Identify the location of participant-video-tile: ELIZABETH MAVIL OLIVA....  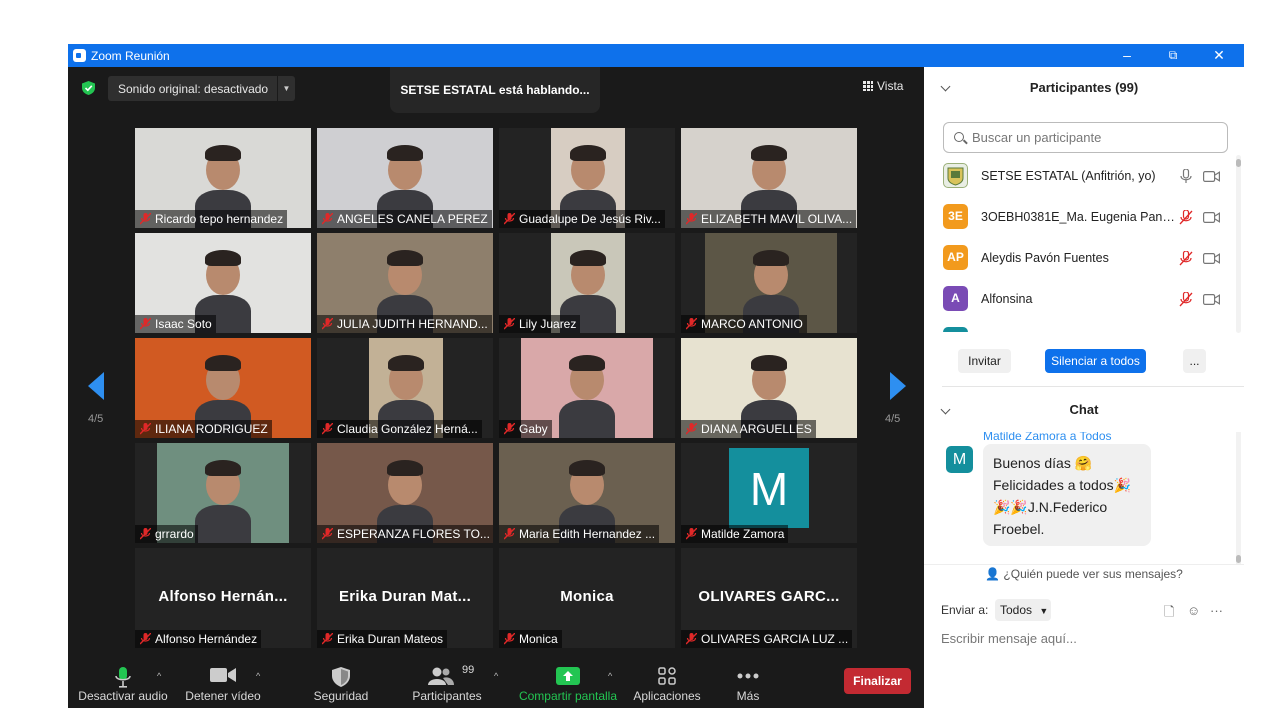
(769, 178).